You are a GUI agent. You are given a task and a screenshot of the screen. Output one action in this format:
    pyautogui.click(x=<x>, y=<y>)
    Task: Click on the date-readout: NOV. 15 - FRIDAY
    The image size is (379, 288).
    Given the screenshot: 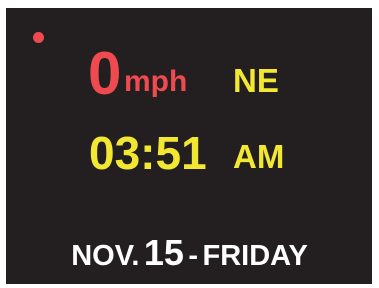 What is the action you would take?
    pyautogui.click(x=189, y=253)
    